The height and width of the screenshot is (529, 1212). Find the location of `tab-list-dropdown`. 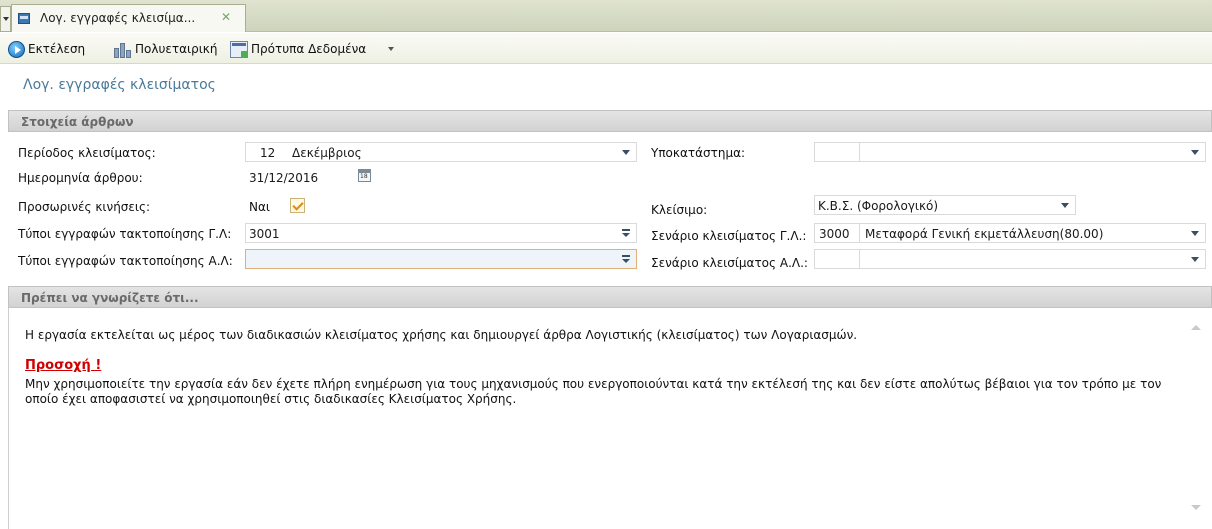

tab-list-dropdown is located at coordinates (5, 19).